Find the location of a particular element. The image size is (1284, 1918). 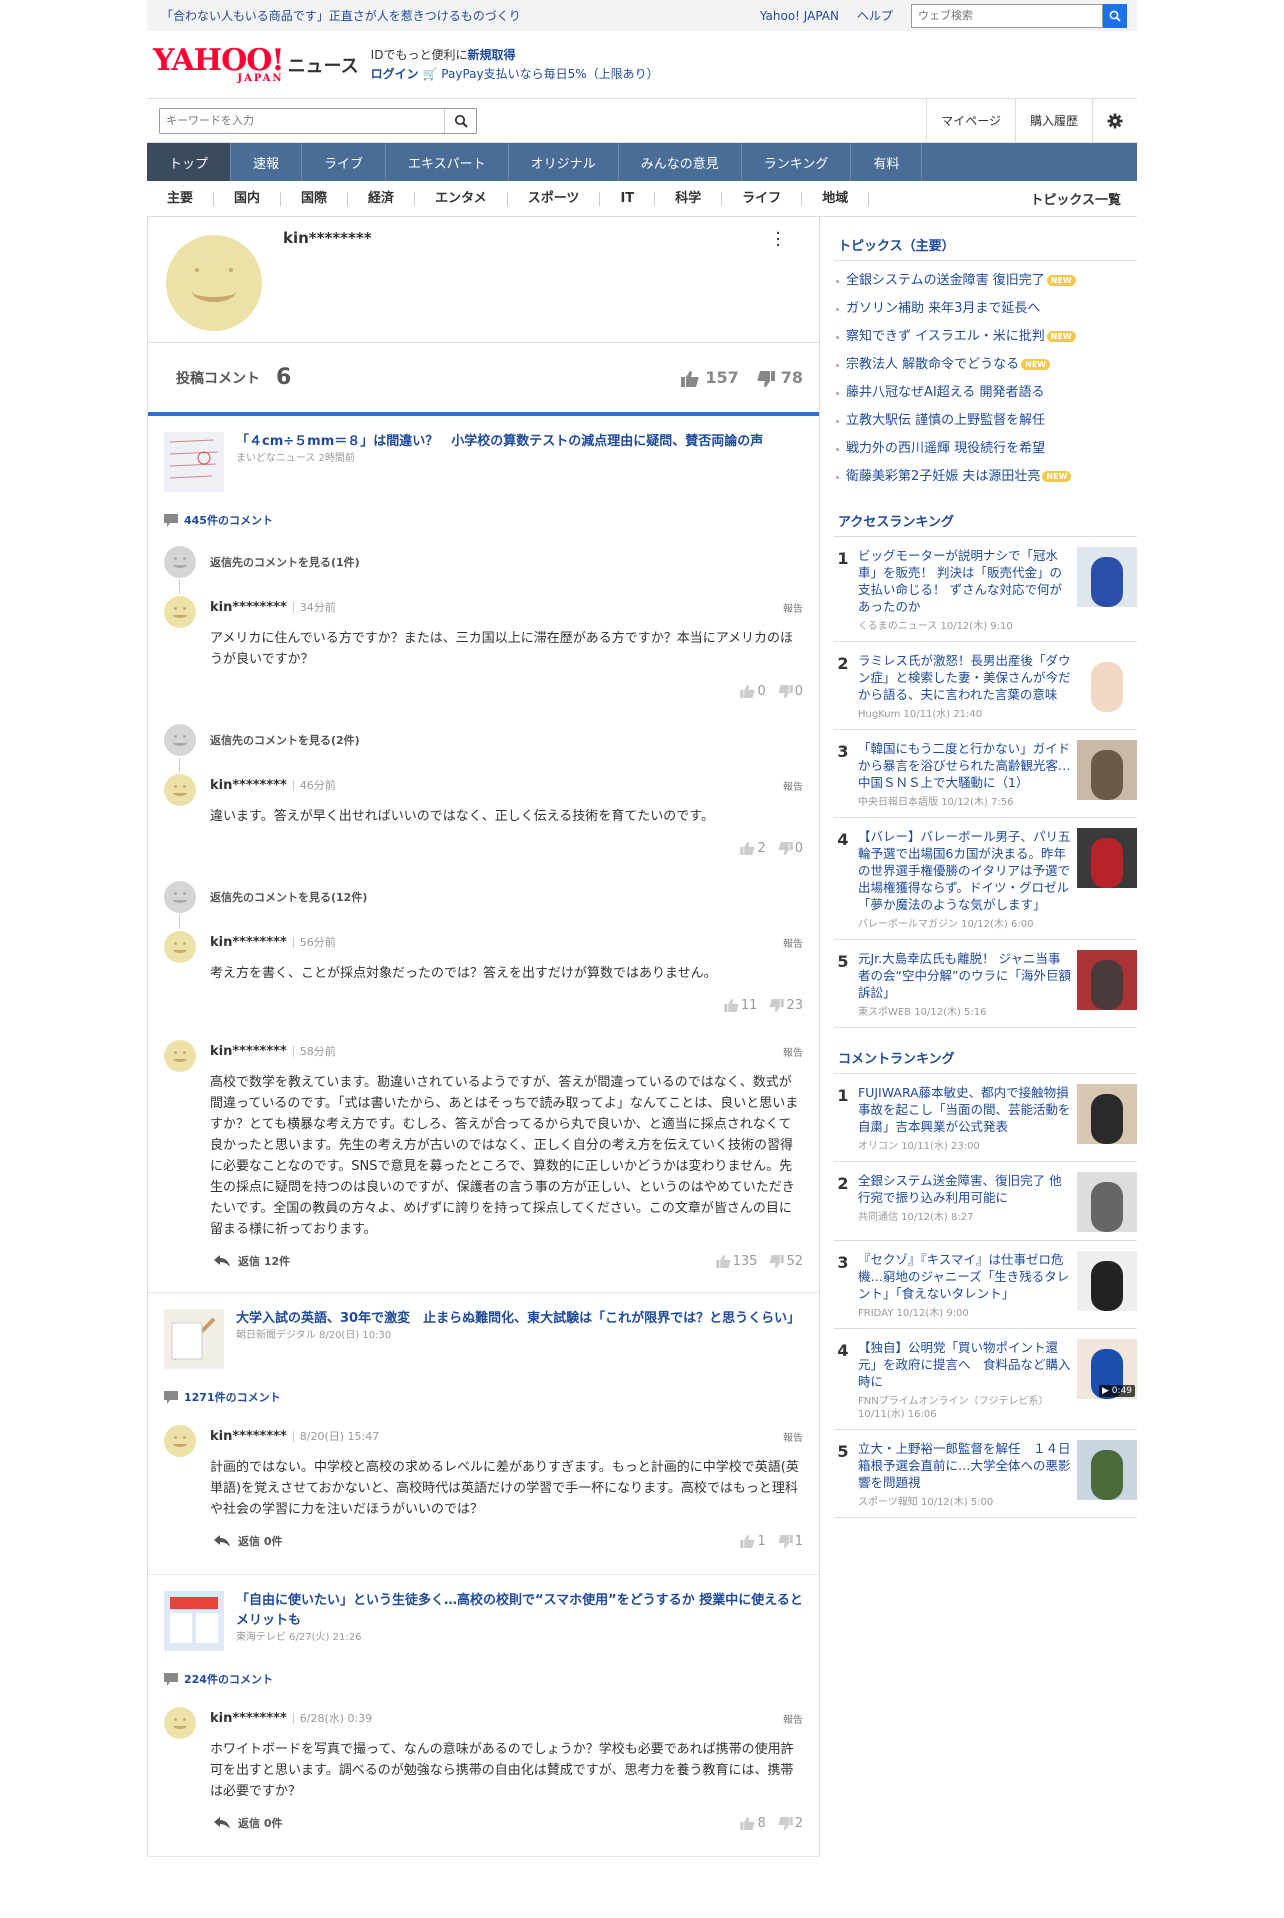

yahoo-logo: YAHOO! JAPAN is located at coordinates (219, 64).